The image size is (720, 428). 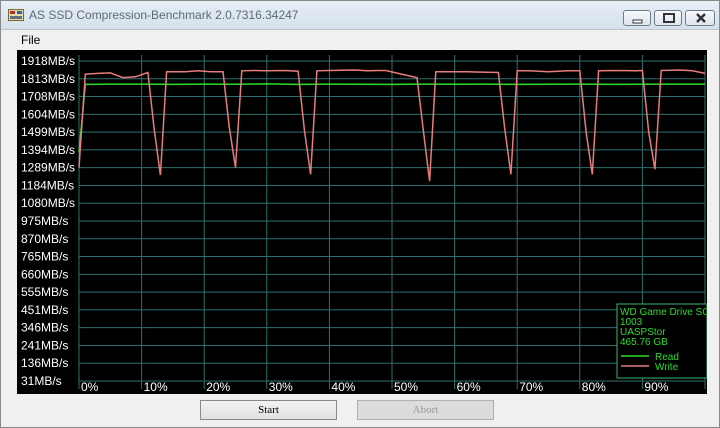 I want to click on y-tick-label: 451MB/s, so click(x=44, y=310).